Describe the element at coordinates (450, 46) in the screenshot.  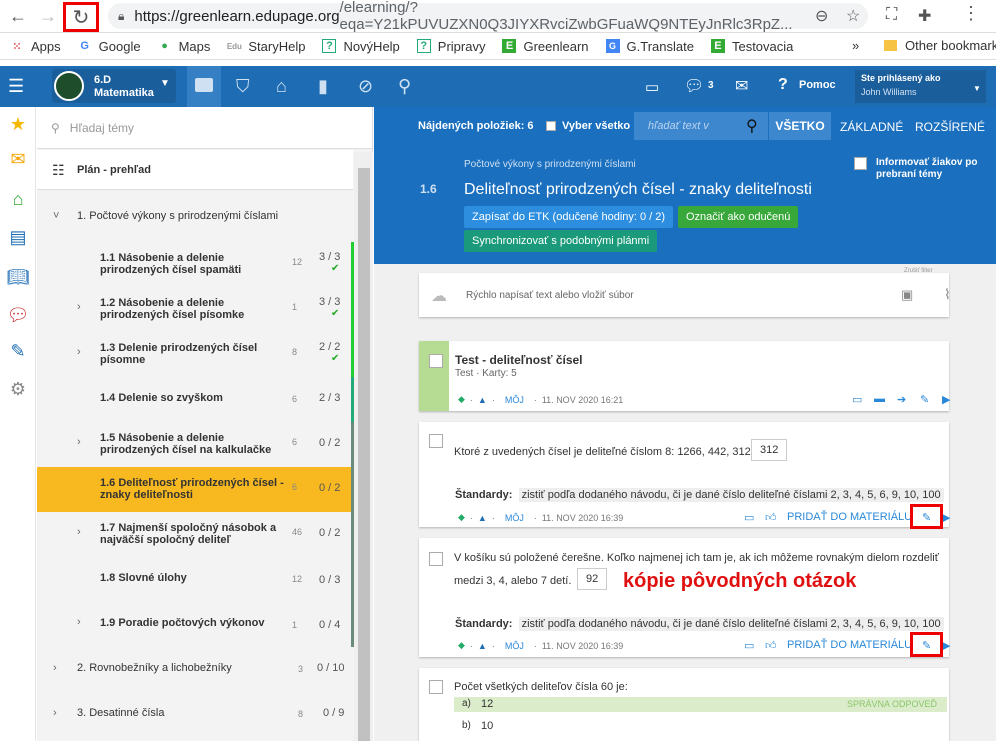
I see `bookmark-pripravy: ? Pripravy` at that location.